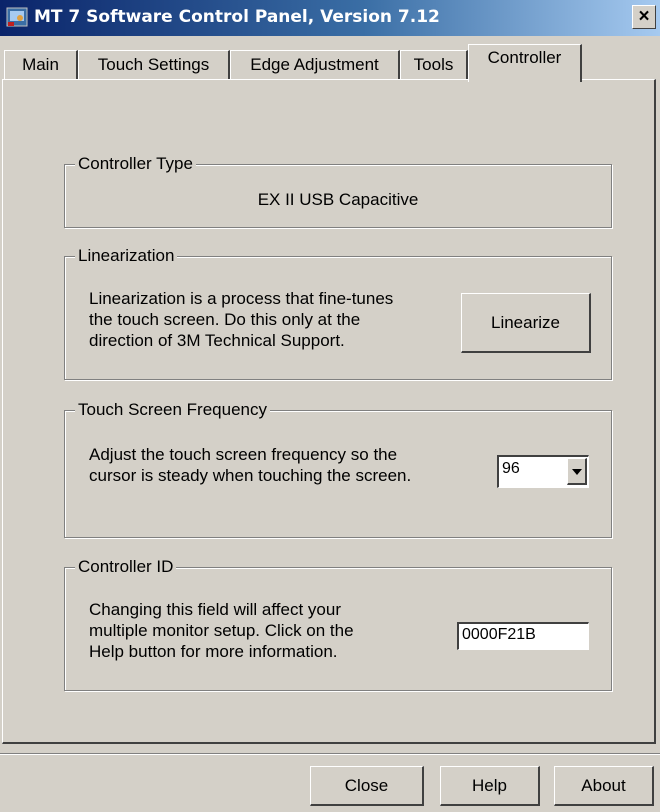 This screenshot has width=660, height=812. Describe the element at coordinates (225, 319) in the screenshot. I see `linearization-line-2: the touch screen. Do this only at the` at that location.